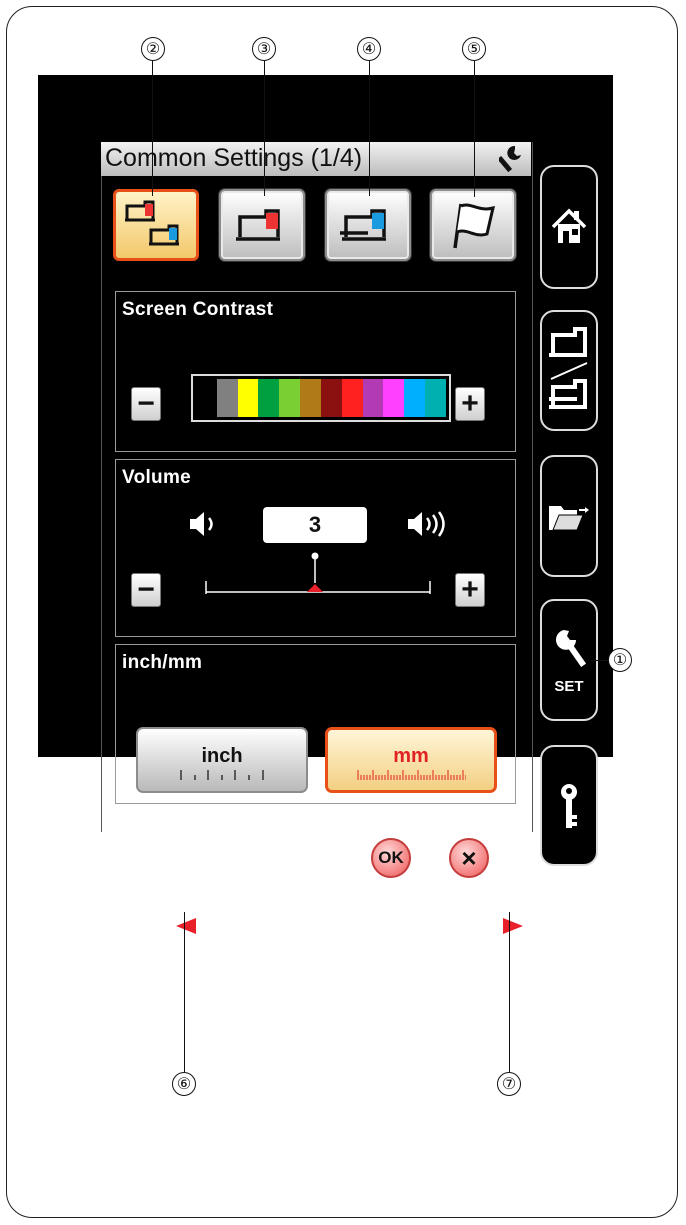 The width and height of the screenshot is (686, 1225). I want to click on volume-value: 3, so click(315, 525).